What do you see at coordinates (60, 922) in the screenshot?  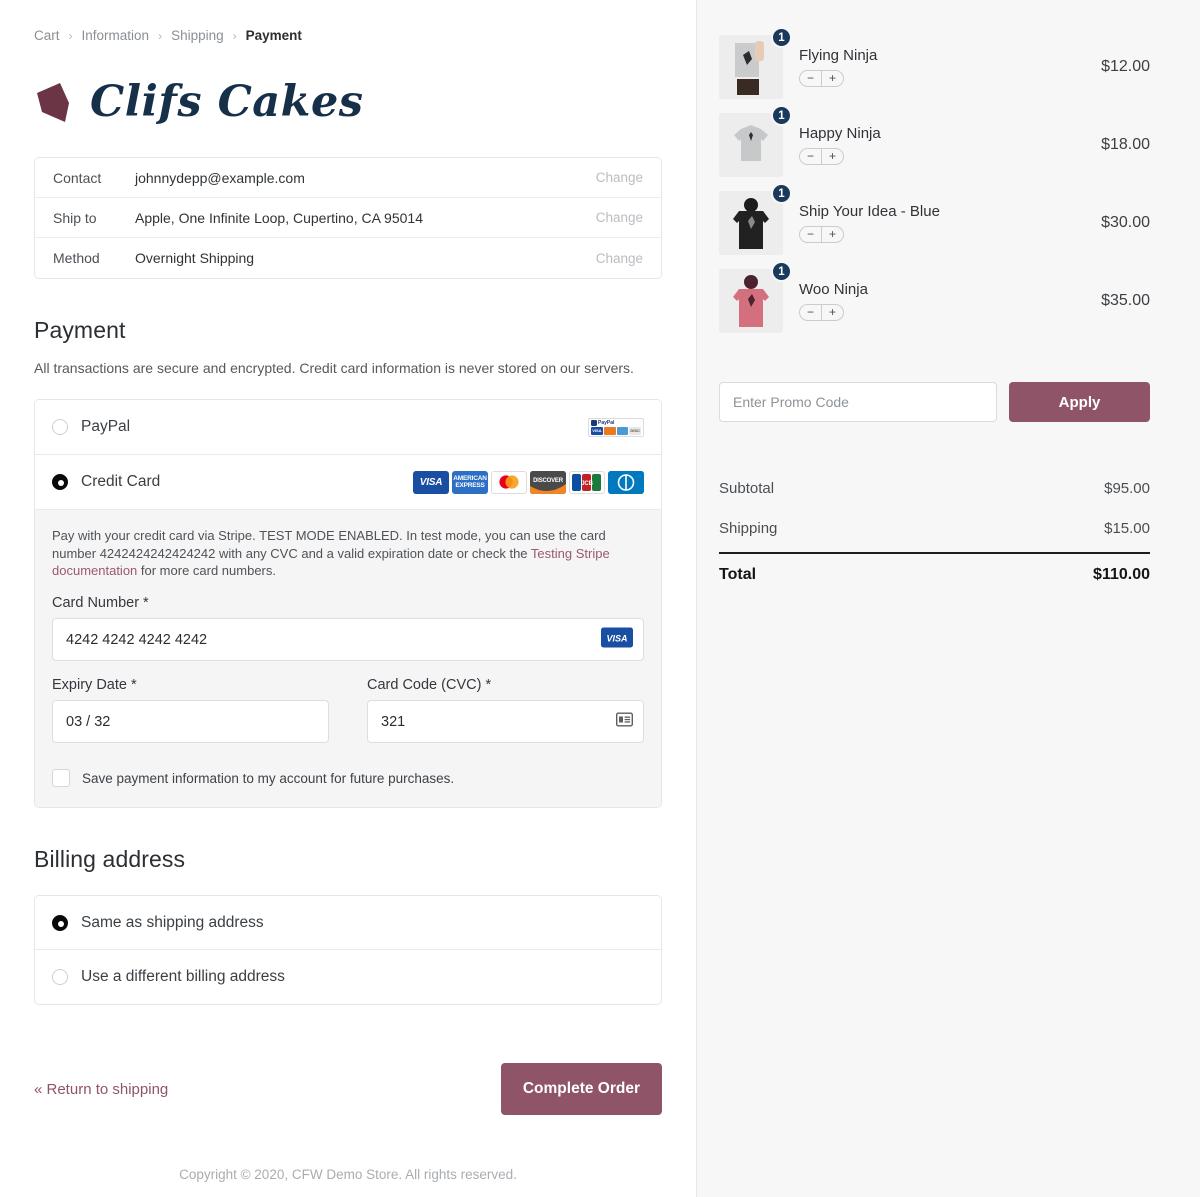 I see `radio-same-as-shipping` at bounding box center [60, 922].